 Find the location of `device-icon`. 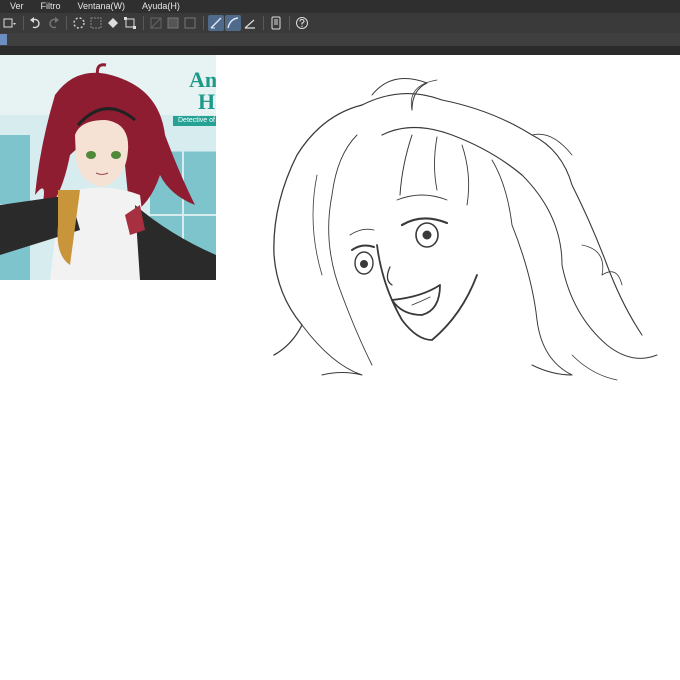

device-icon is located at coordinates (276, 23).